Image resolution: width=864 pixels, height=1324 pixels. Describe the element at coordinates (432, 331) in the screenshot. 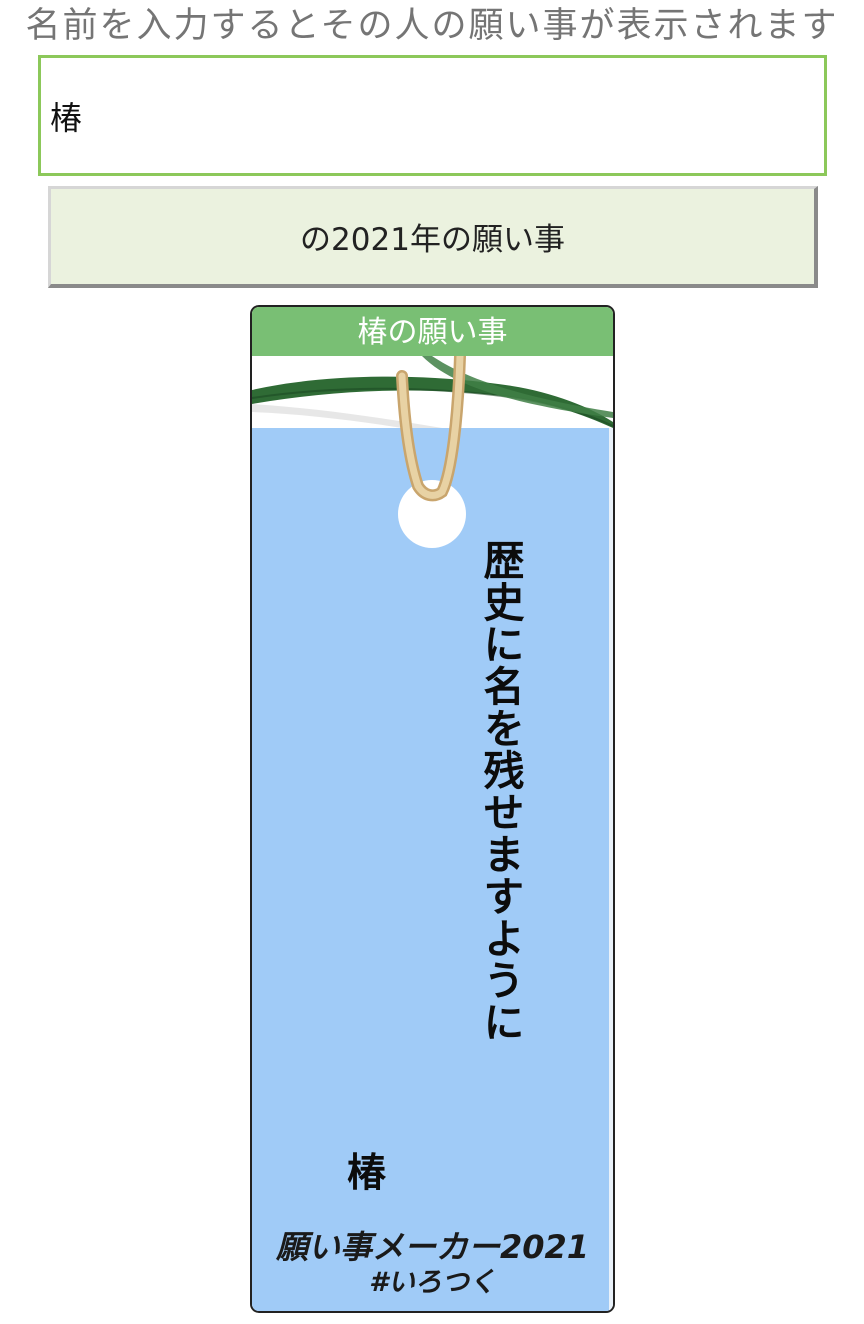

I see `card-header: 椿の願い事` at that location.